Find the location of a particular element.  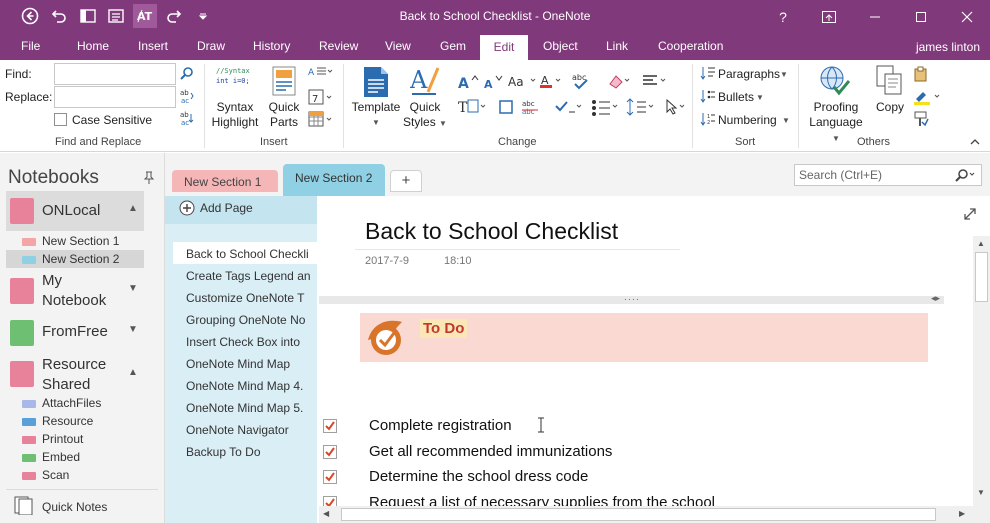

tab-gem: Gem is located at coordinates (453, 46).